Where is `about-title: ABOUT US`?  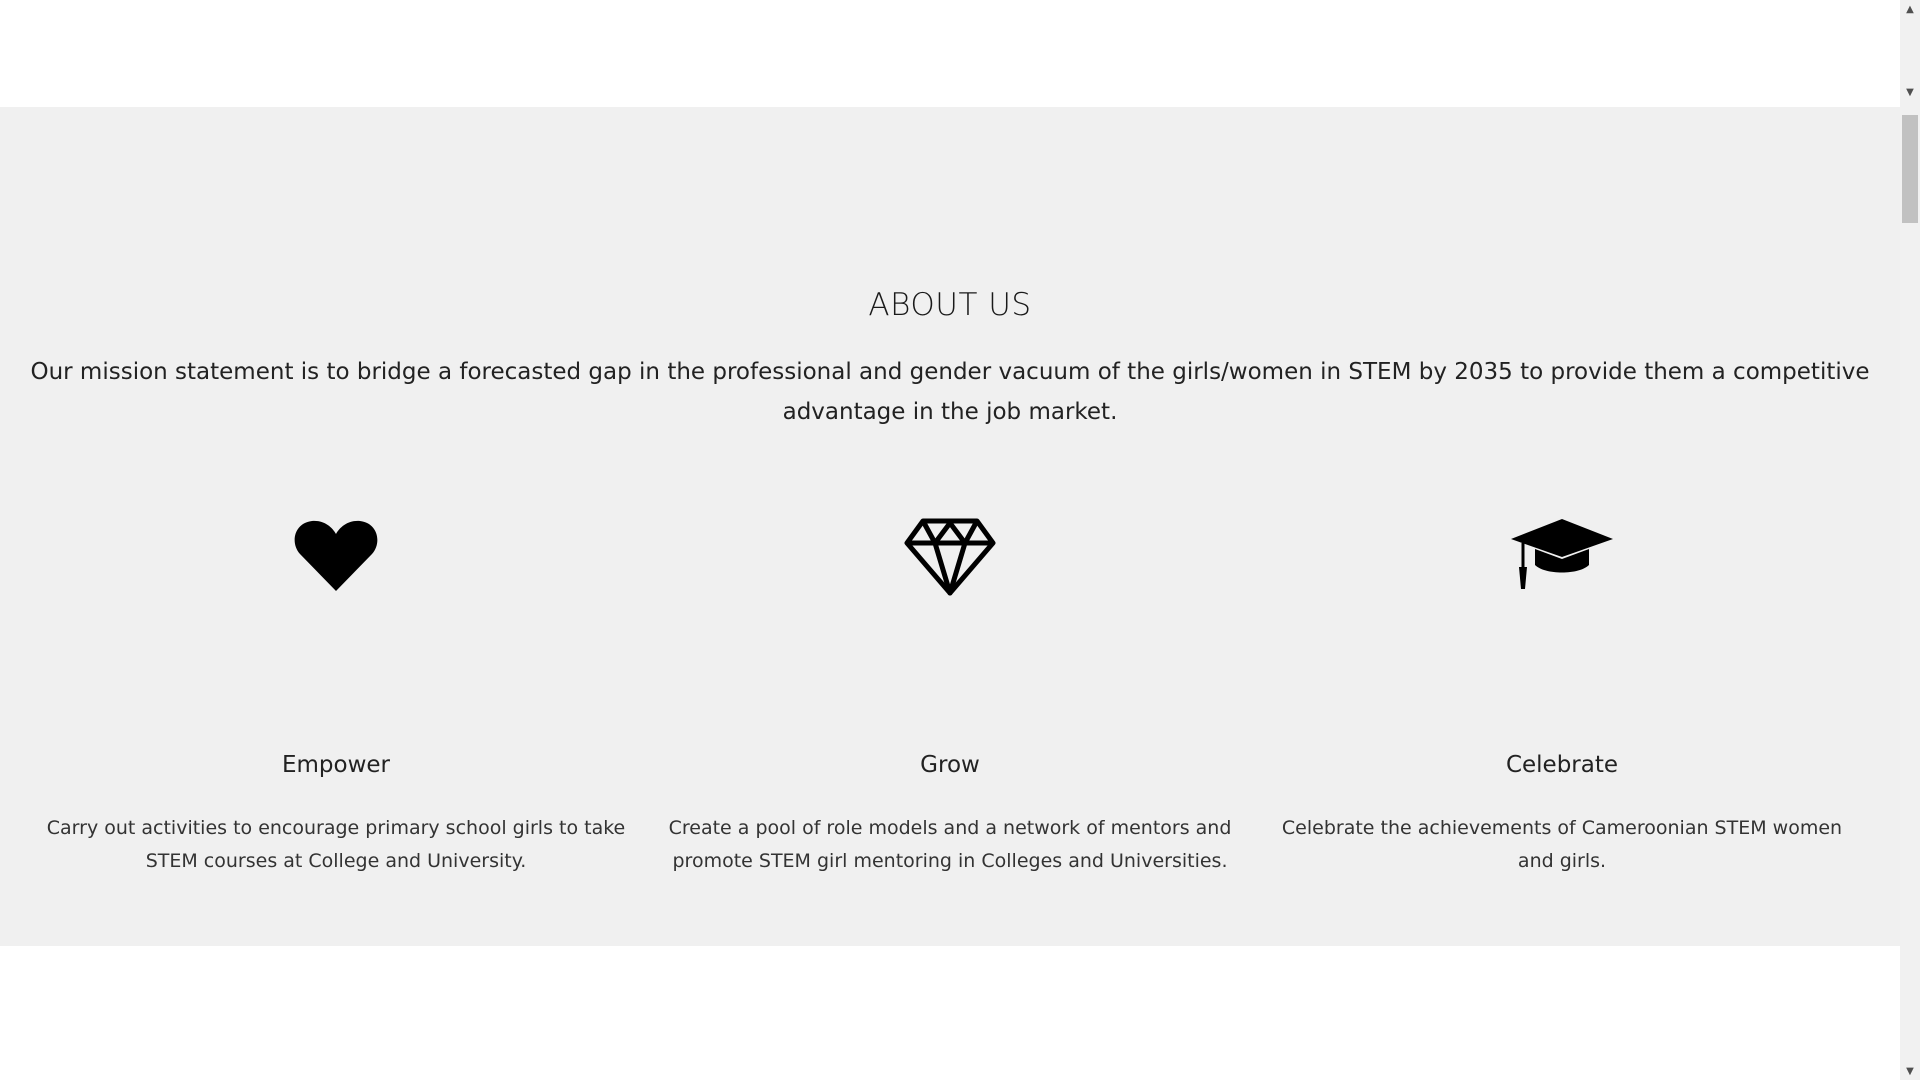 about-title: ABOUT US is located at coordinates (950, 305).